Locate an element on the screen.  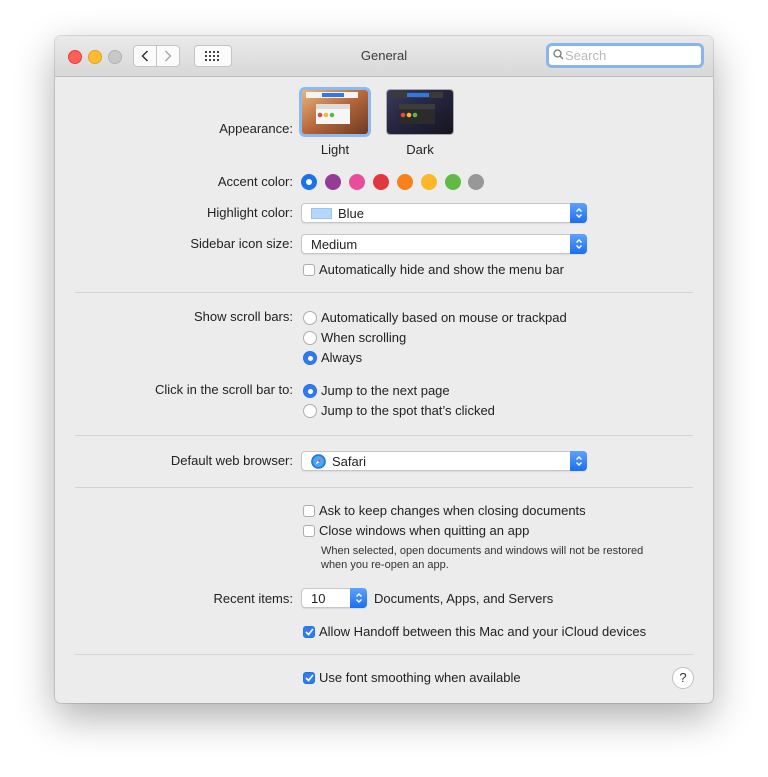
appearance-dark-label: Dark is located at coordinates (420, 149).